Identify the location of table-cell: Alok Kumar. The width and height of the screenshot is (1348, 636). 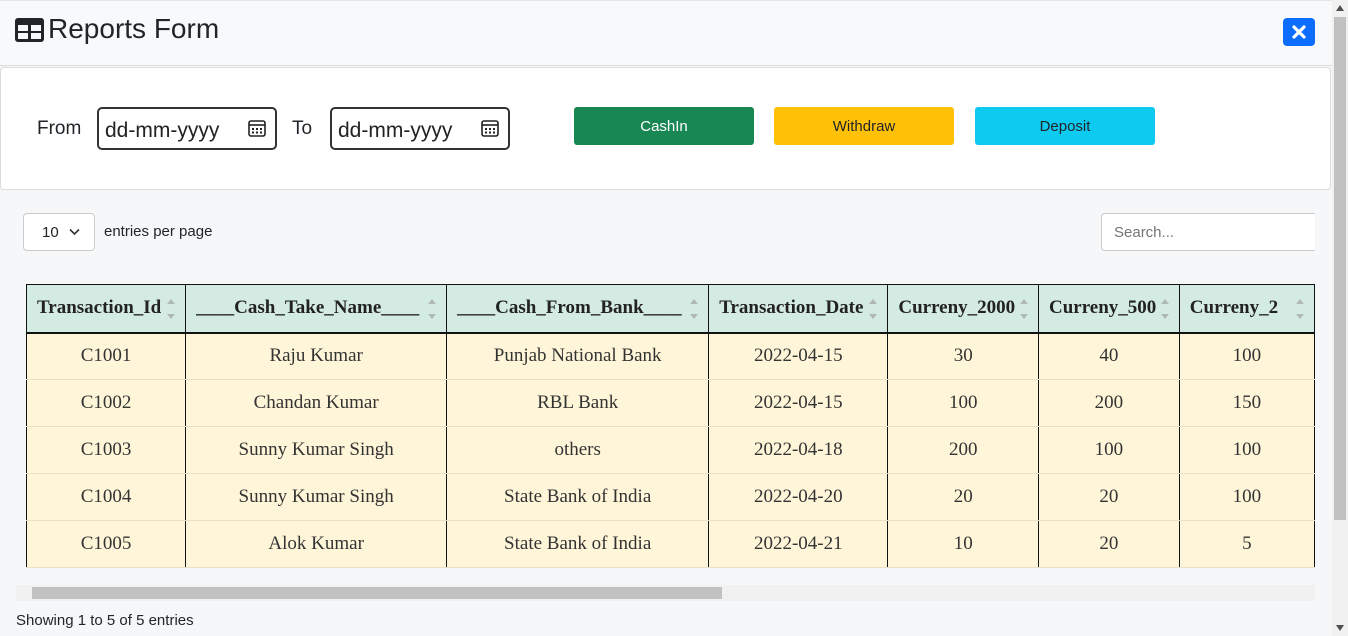
(316, 544).